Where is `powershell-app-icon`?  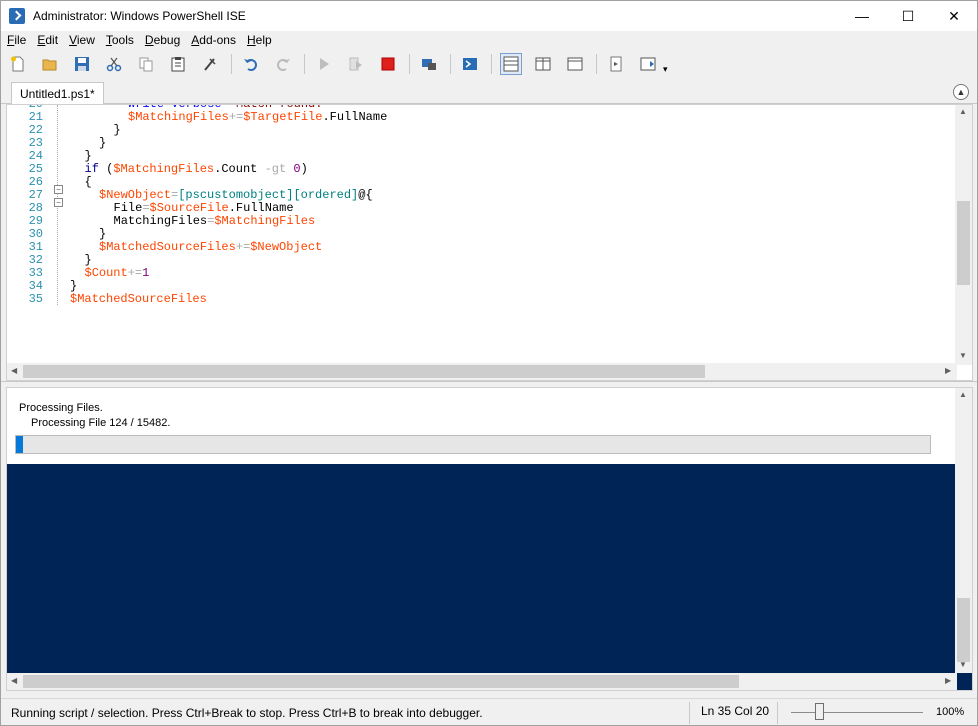 powershell-app-icon is located at coordinates (17, 16).